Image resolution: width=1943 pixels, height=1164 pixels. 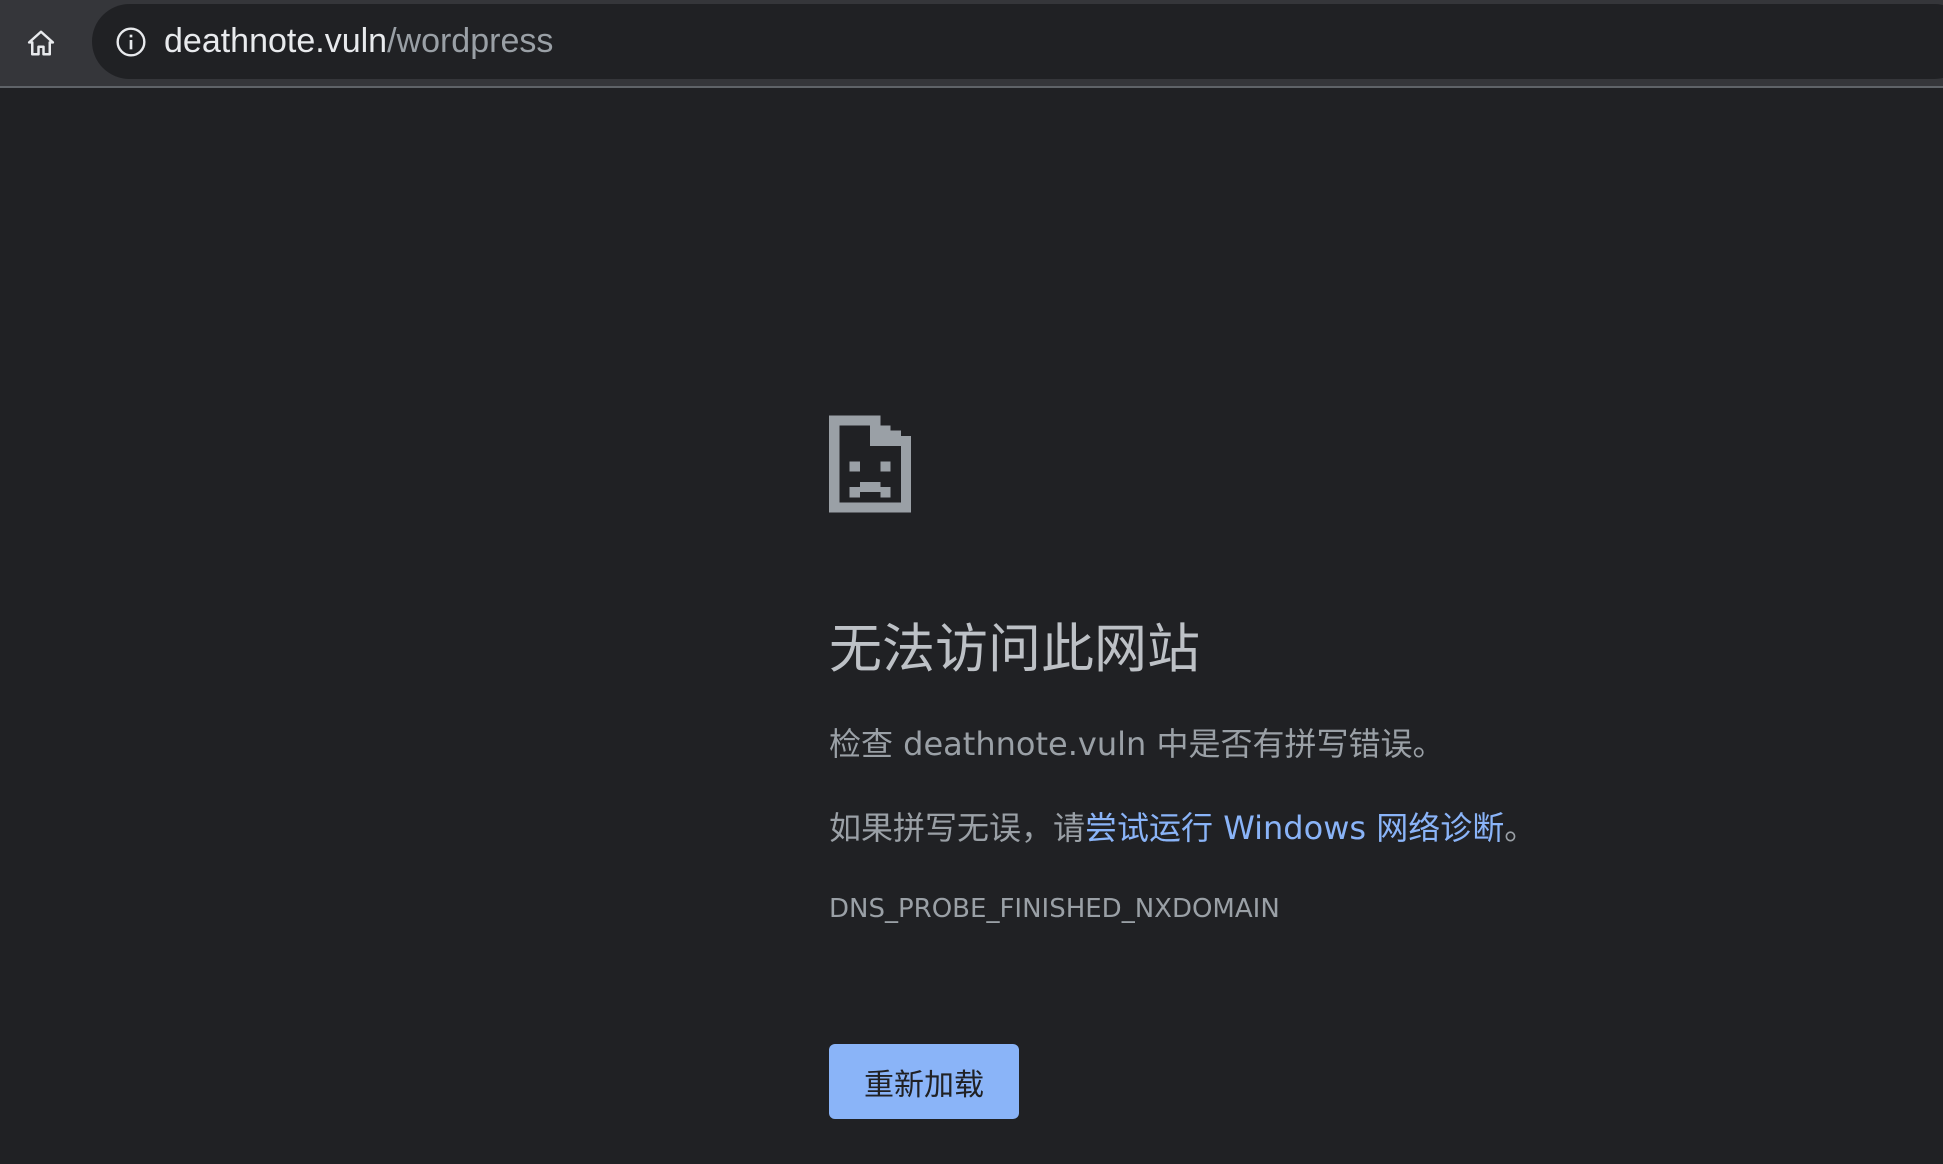 What do you see at coordinates (870, 464) in the screenshot?
I see `sad-document-icon` at bounding box center [870, 464].